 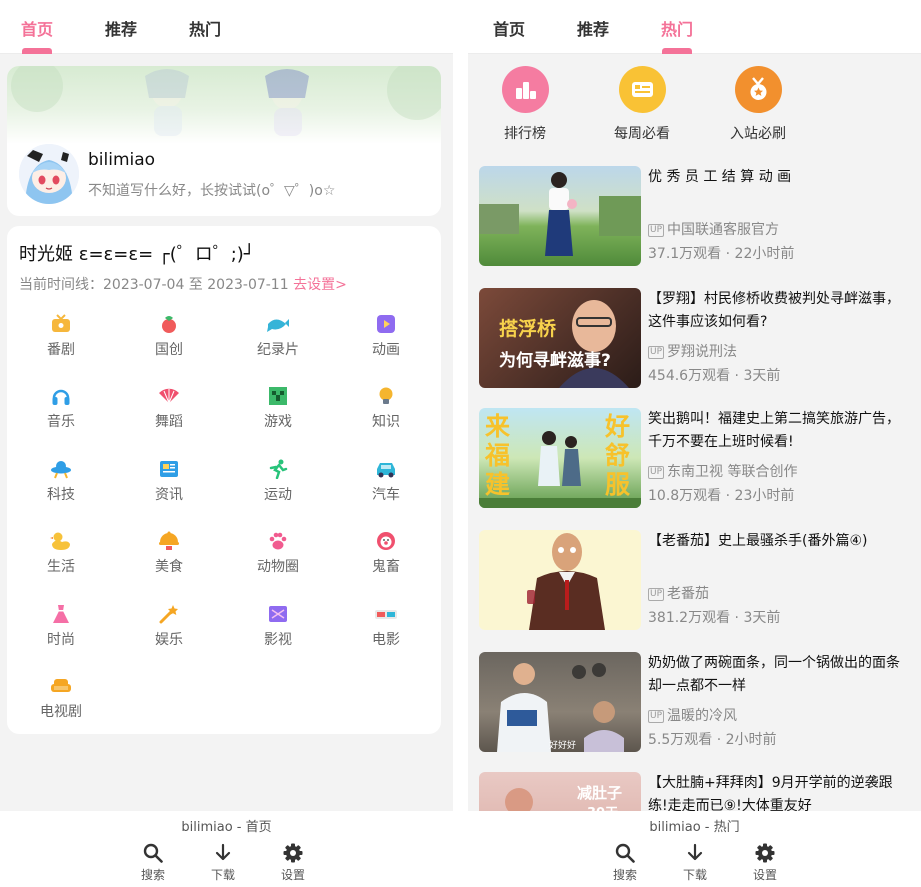 I want to click on video-title: 奶奶做了两碗面条，同一个锅做出的面条却一点都不一样, so click(x=774, y=674).